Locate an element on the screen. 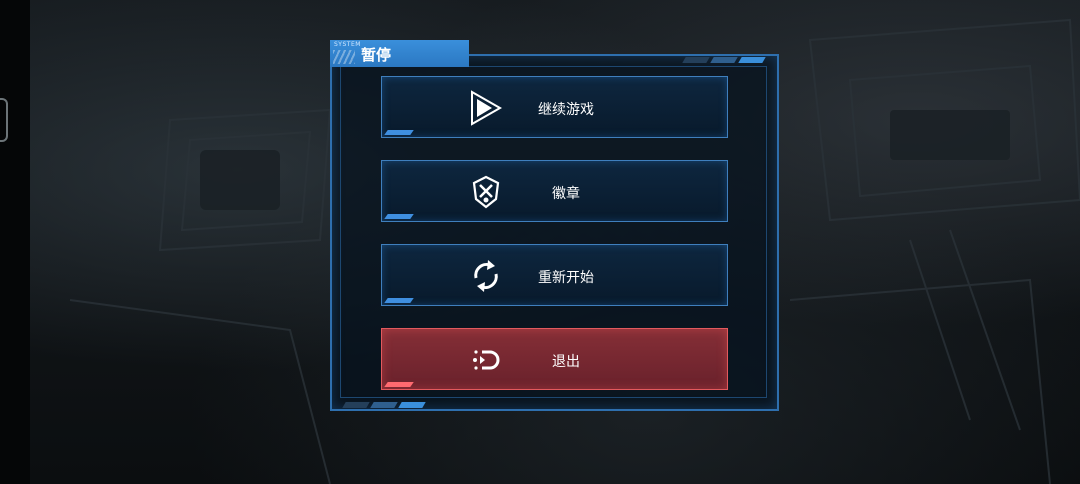 The image size is (1080, 484). title-stripes-decoration is located at coordinates (344, 57).